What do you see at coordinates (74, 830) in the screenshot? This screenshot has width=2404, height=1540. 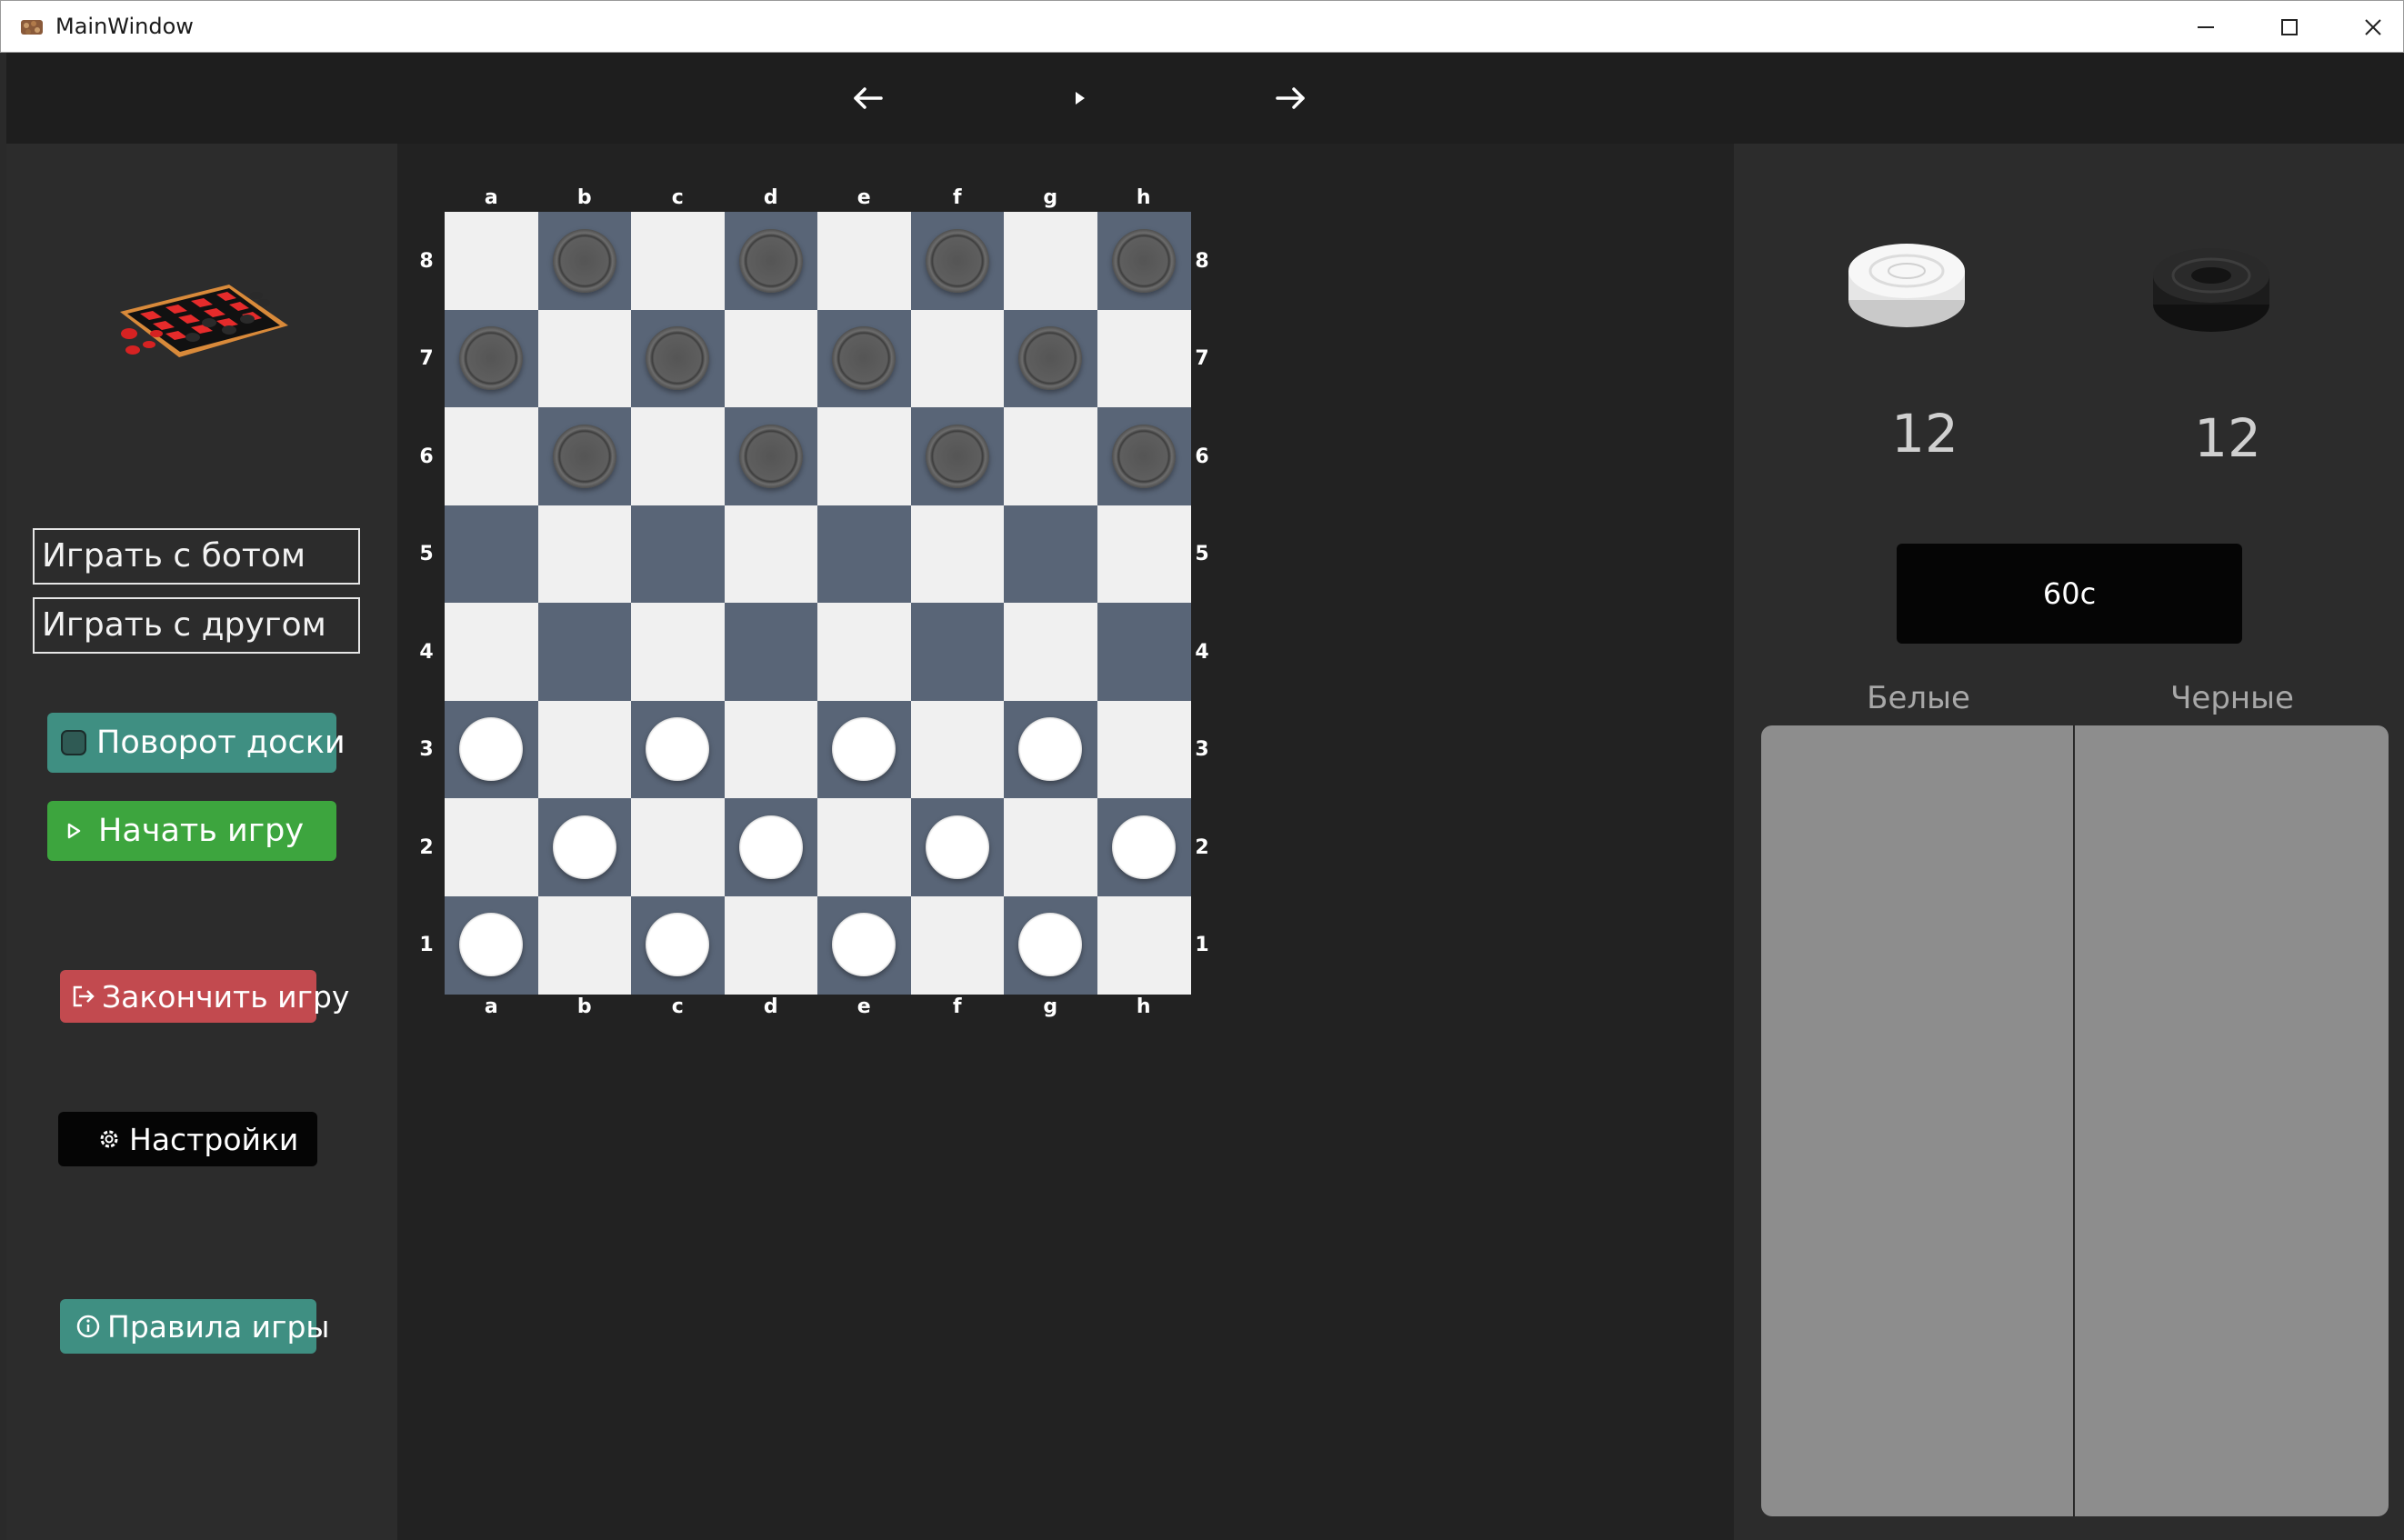 I see `play-icon` at bounding box center [74, 830].